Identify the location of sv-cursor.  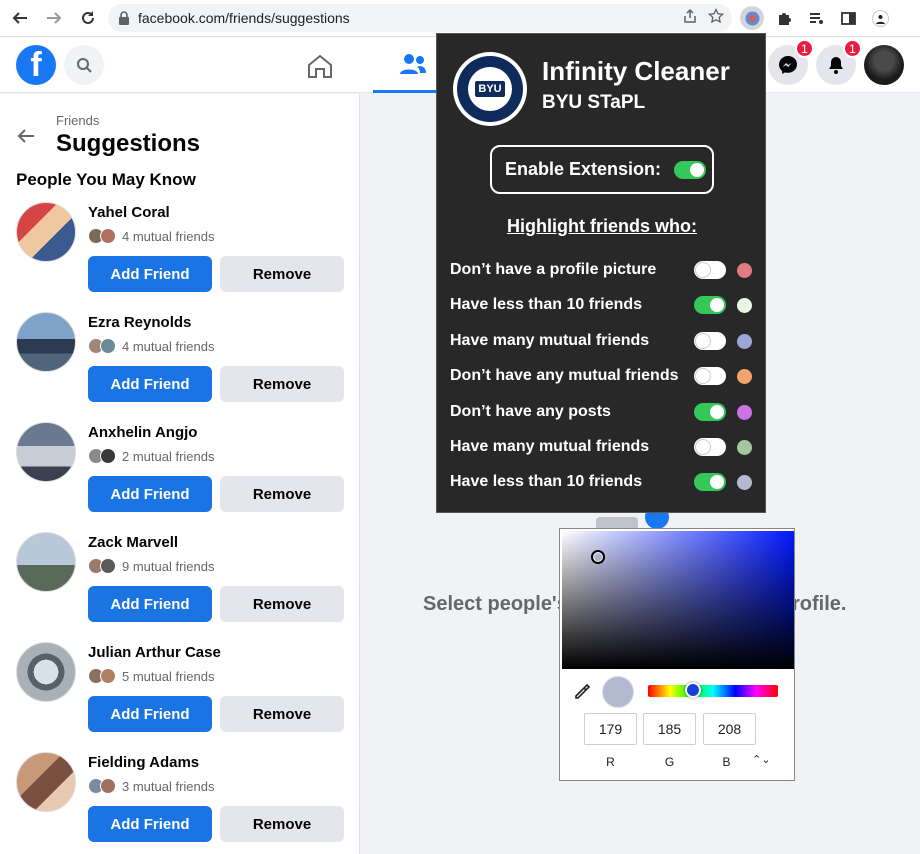
(598, 557).